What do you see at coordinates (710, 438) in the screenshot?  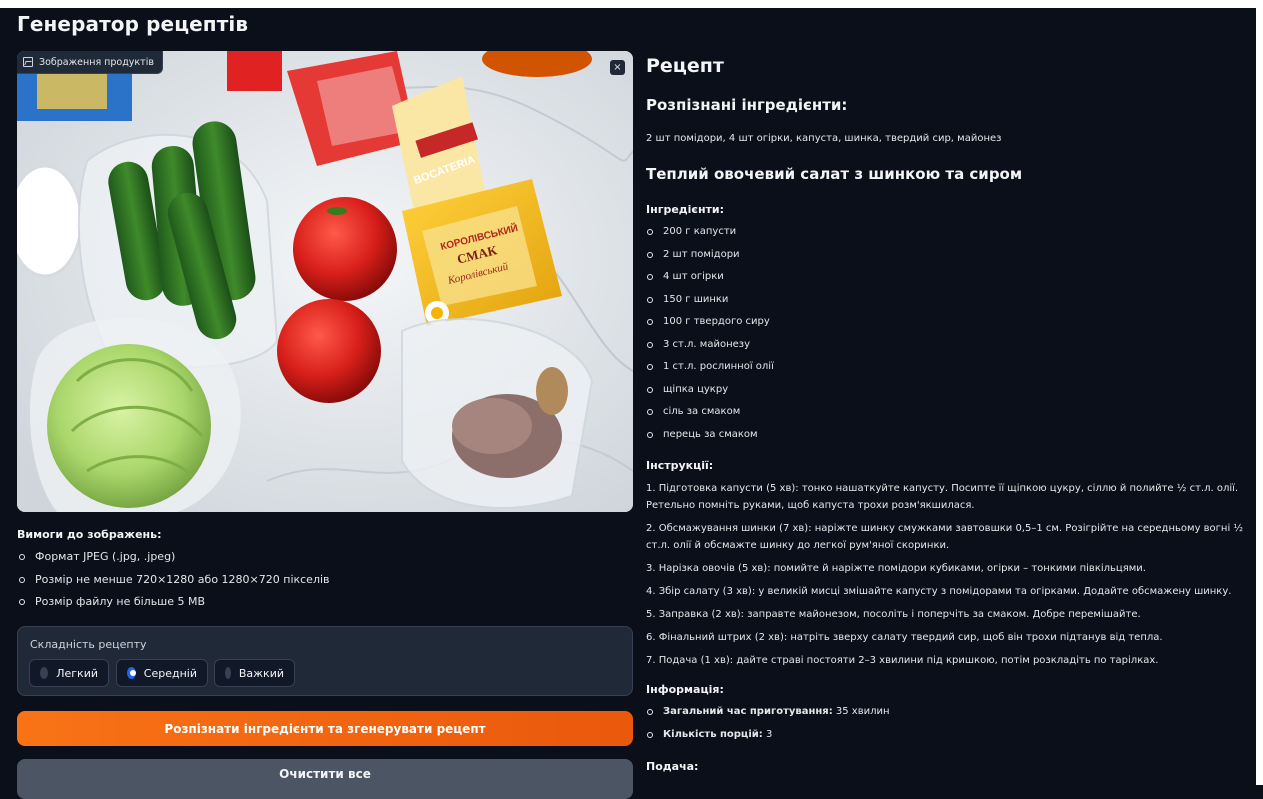 I see `list-item: перець за смаком` at bounding box center [710, 438].